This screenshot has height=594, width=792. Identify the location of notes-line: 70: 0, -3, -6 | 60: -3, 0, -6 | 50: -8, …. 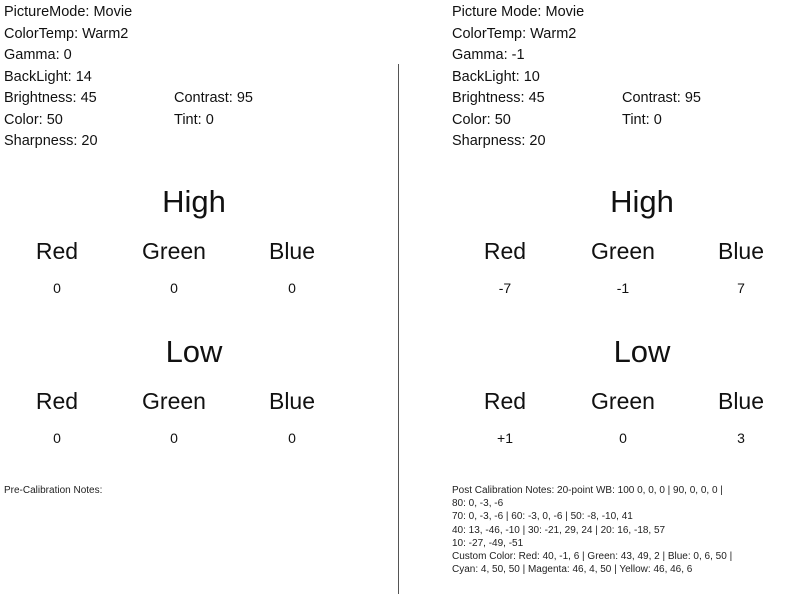
(542, 517).